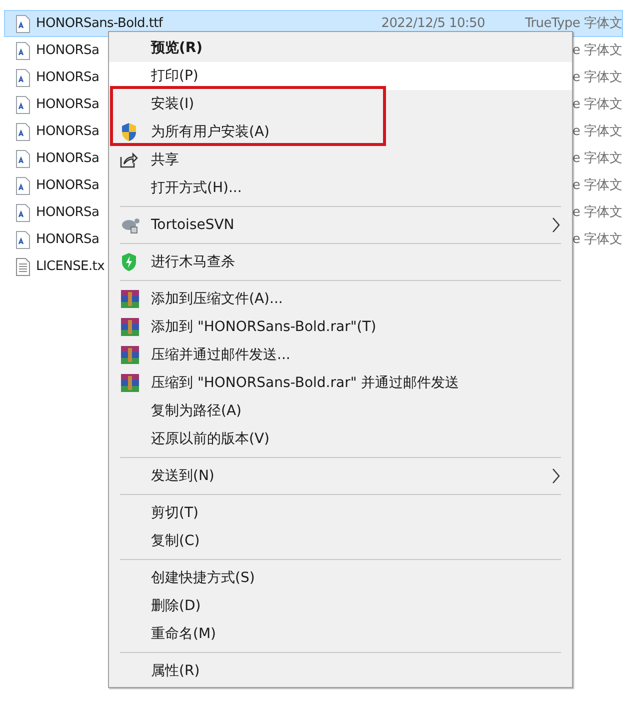 This screenshot has width=623, height=719. What do you see at coordinates (433, 23) in the screenshot?
I see `file-date: 2022/12/5 10:50` at bounding box center [433, 23].